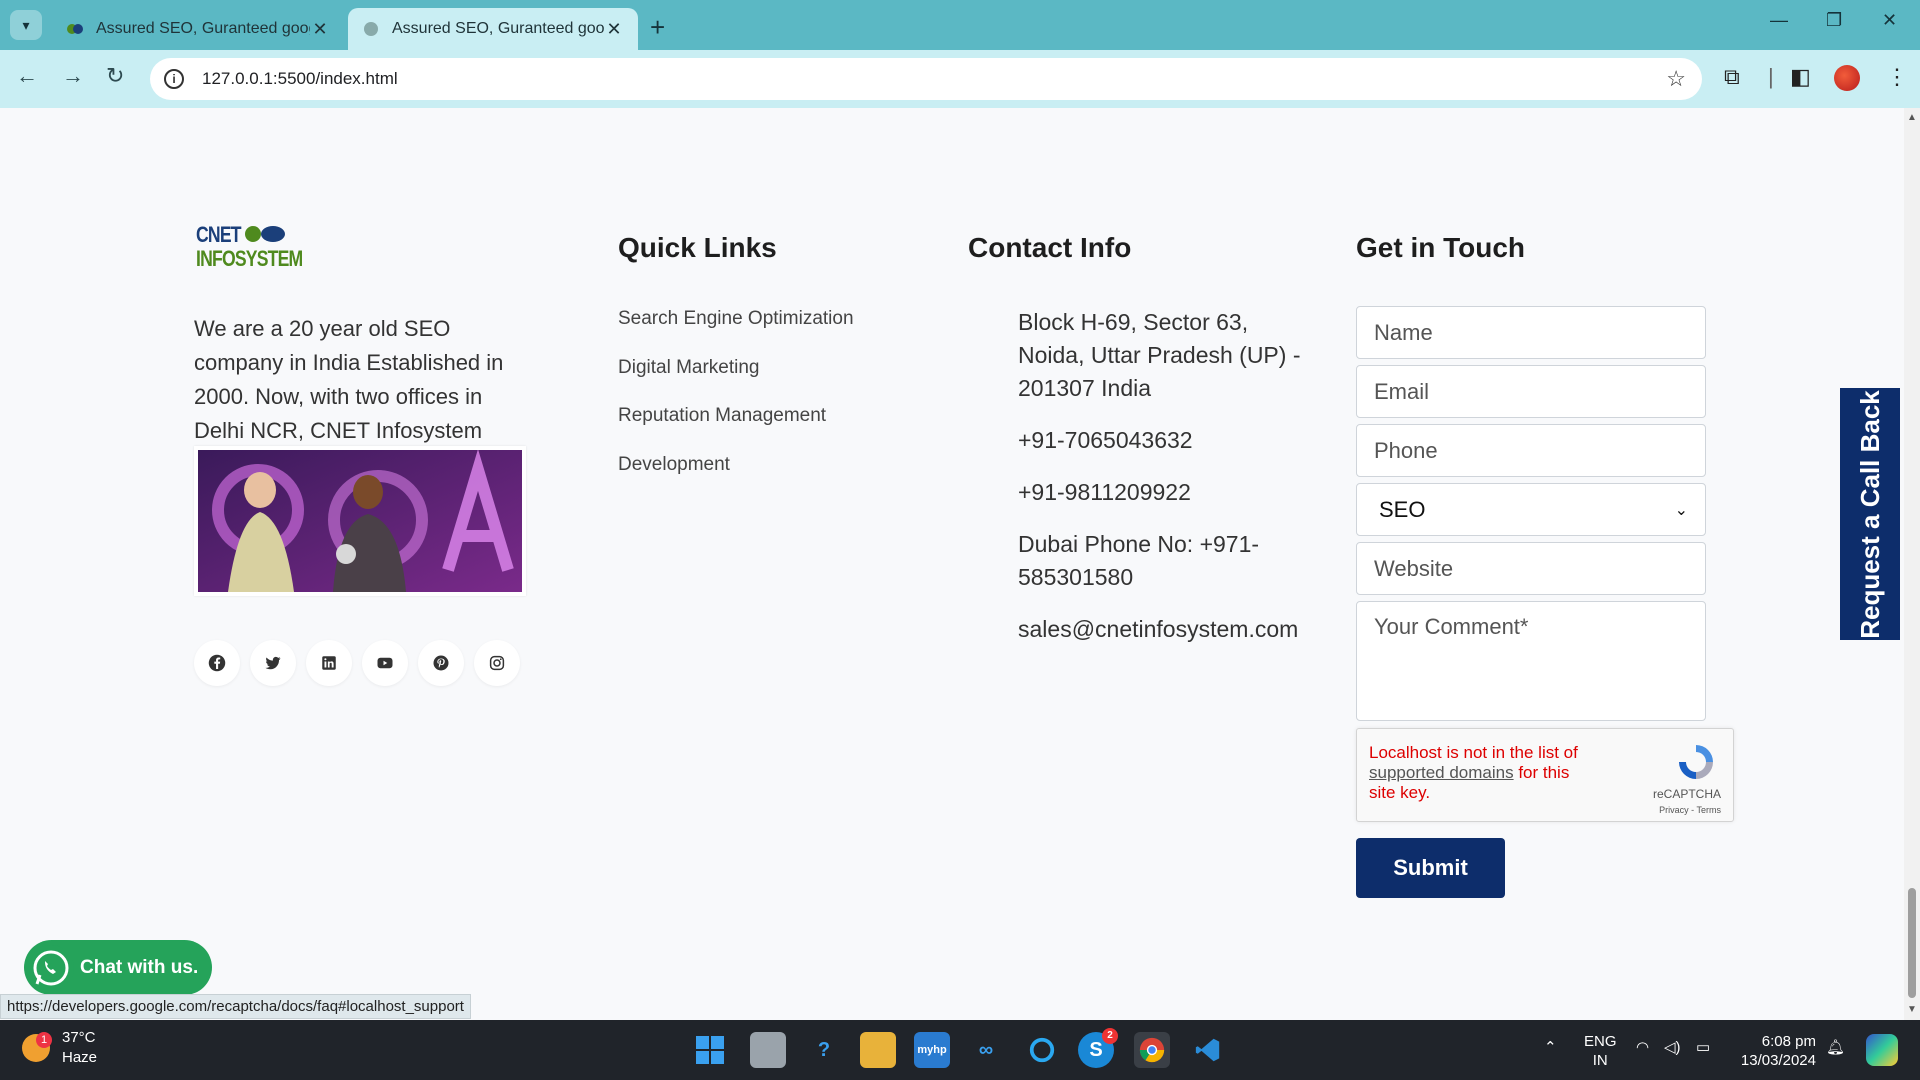 The width and height of the screenshot is (1920, 1080). Describe the element at coordinates (497, 663) in the screenshot. I see `instagram-icon` at that location.